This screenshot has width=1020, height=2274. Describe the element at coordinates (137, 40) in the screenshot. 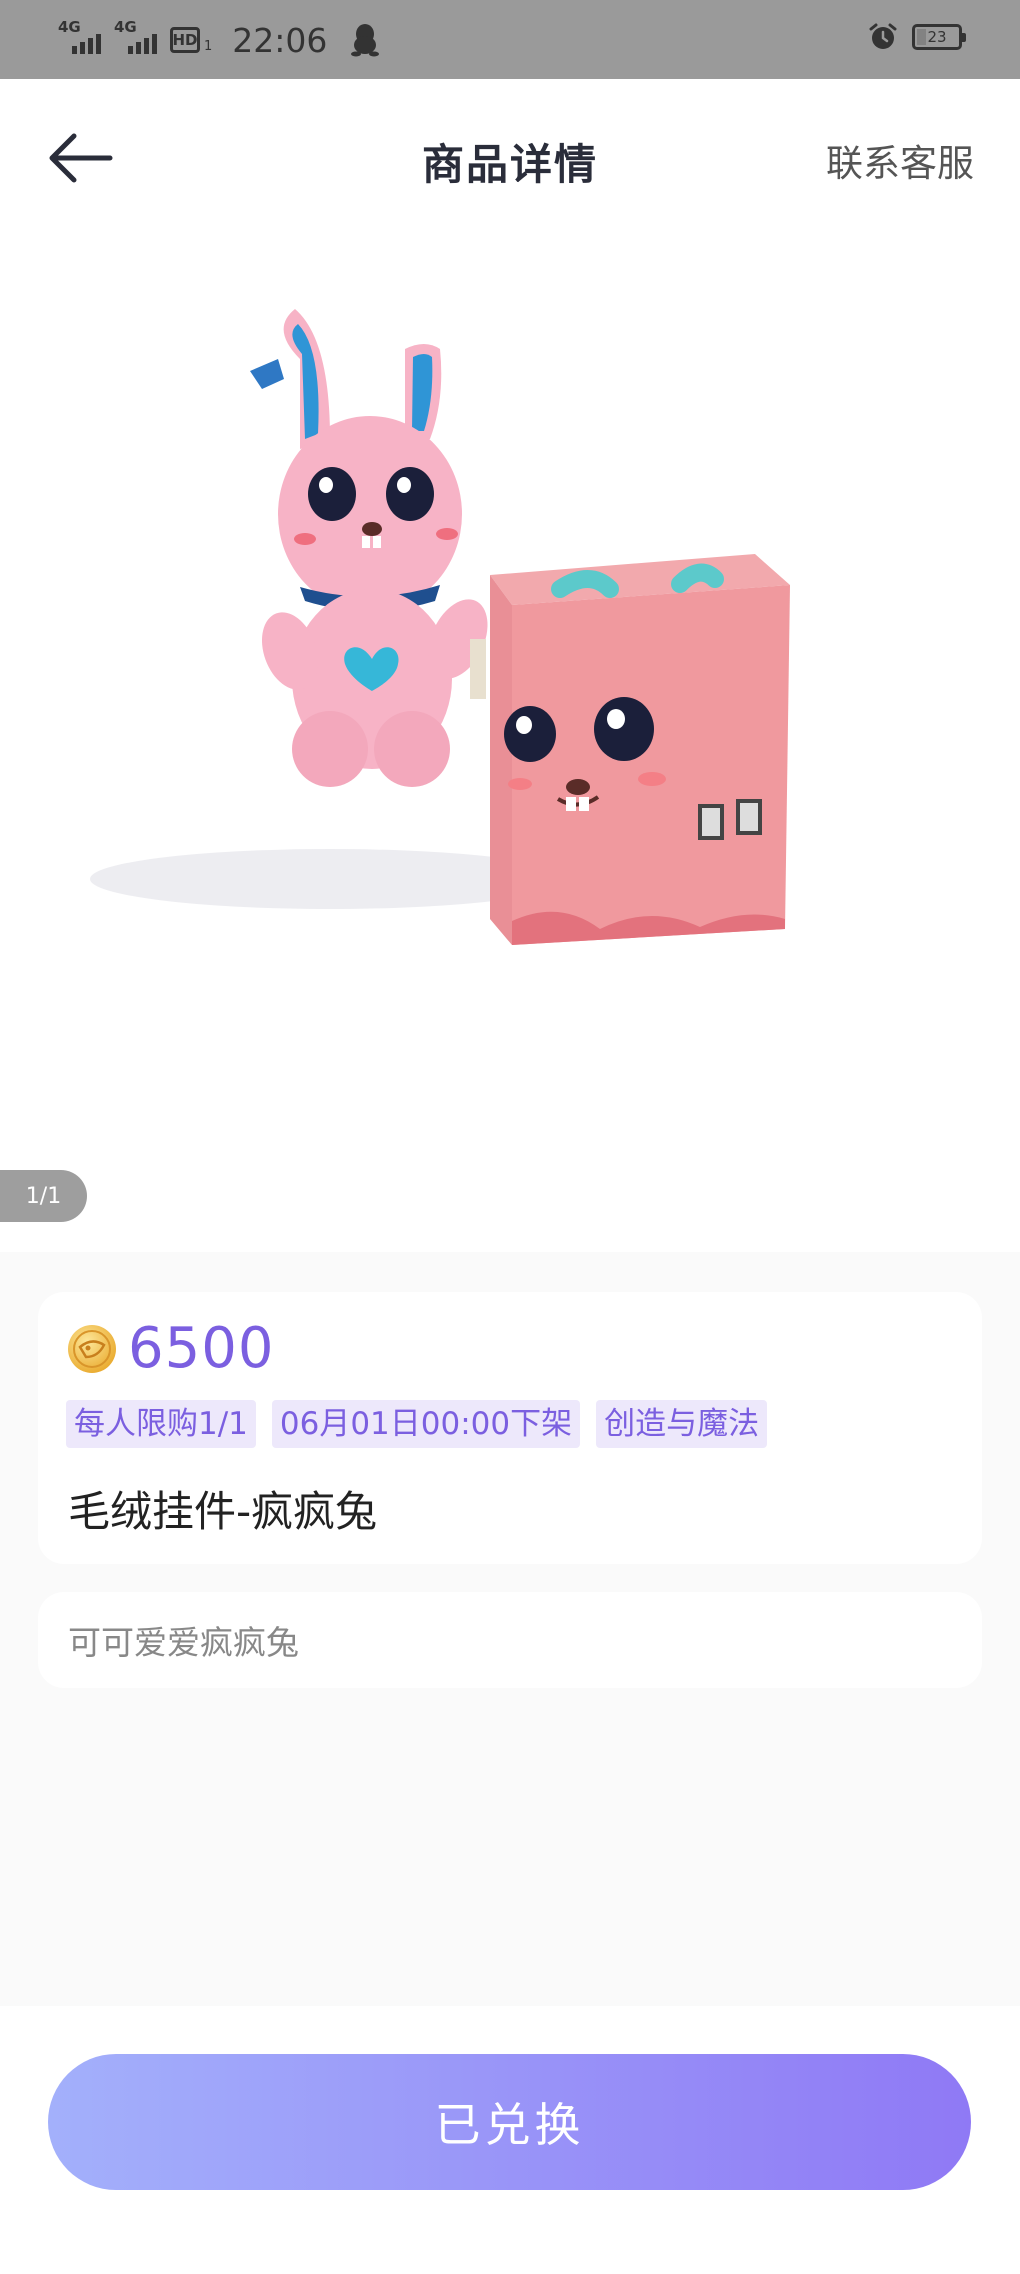

I see `signal-icon-2: 4G` at that location.